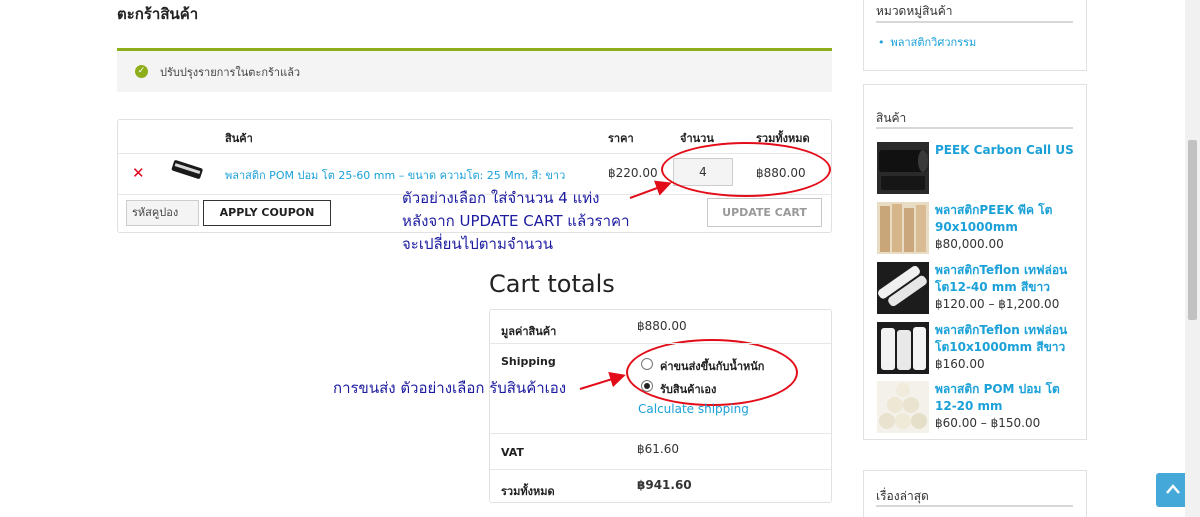 This screenshot has width=1200, height=517. What do you see at coordinates (528, 361) in the screenshot?
I see `shipping-label: Shipping` at bounding box center [528, 361].